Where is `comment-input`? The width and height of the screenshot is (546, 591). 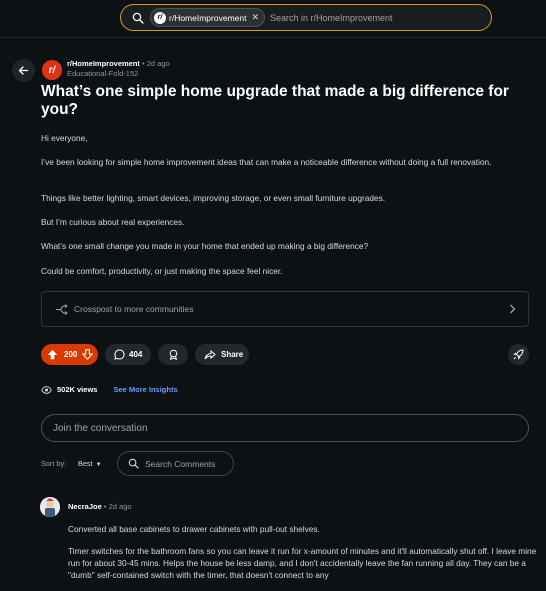
comment-input is located at coordinates (273, 428).